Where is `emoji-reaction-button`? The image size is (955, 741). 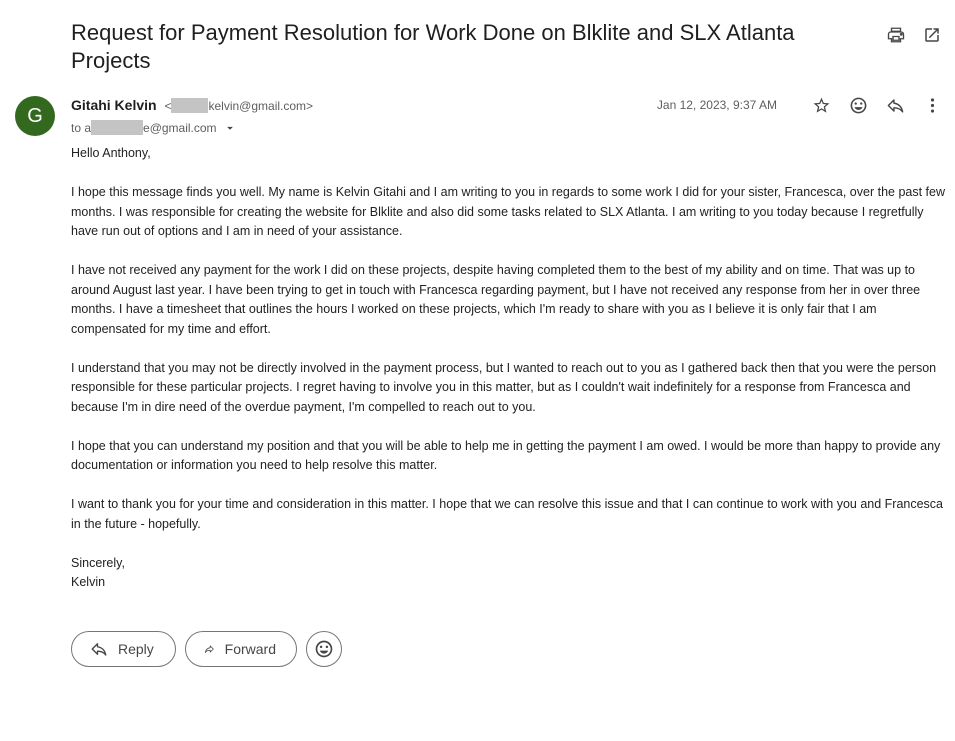
emoji-reaction-button is located at coordinates (324, 649).